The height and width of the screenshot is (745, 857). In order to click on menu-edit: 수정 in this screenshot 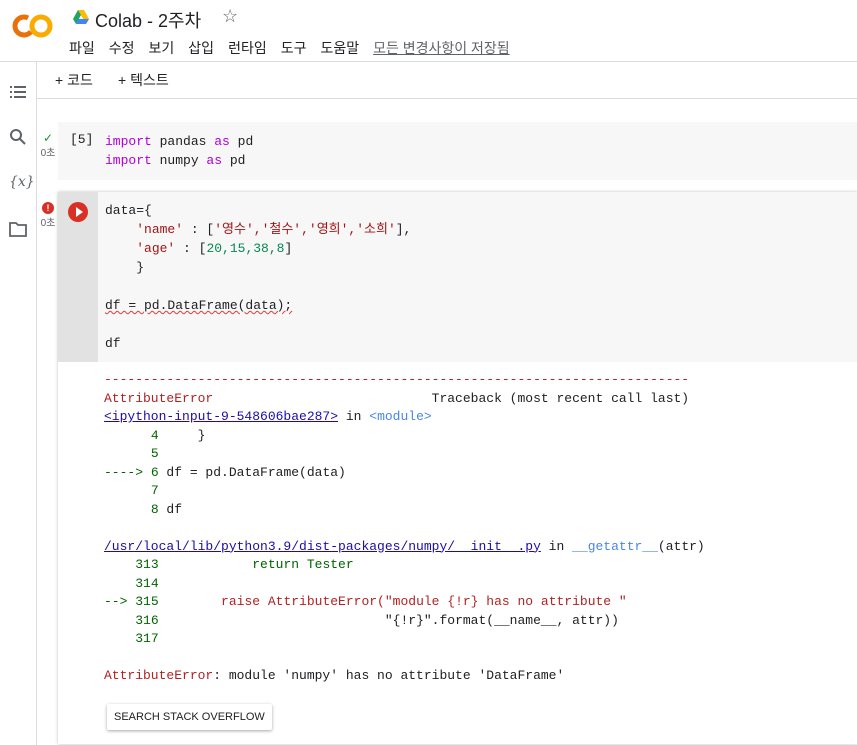, I will do `click(122, 48)`.